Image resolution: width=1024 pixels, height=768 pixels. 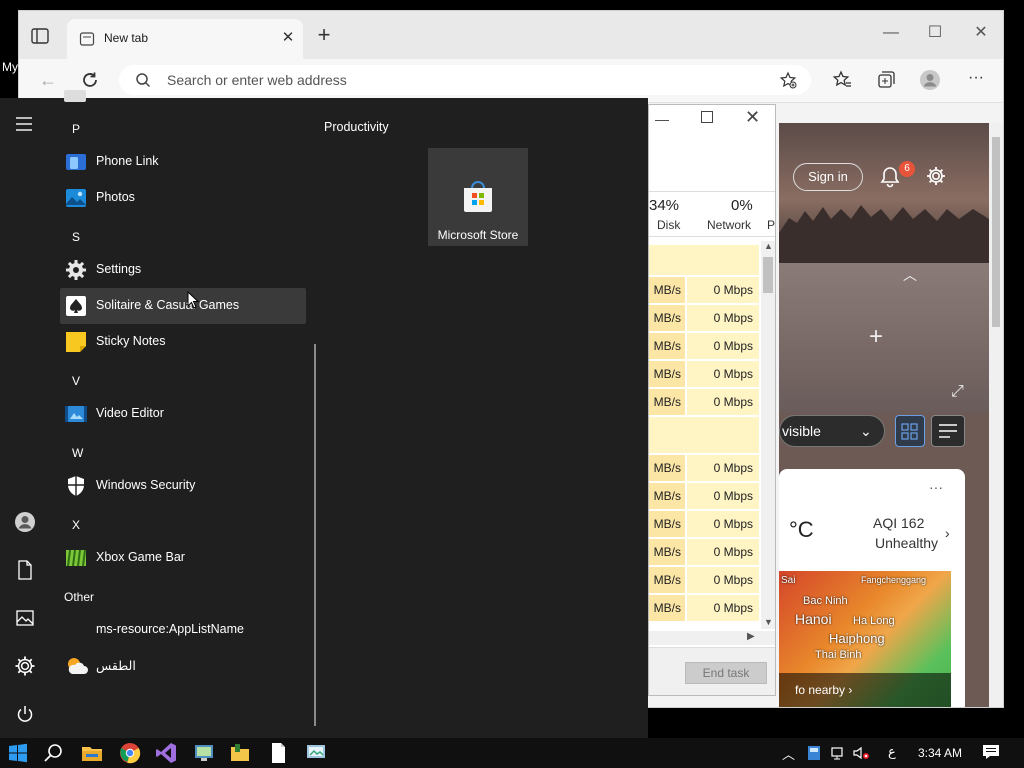 What do you see at coordinates (768, 435) in the screenshot?
I see `tm-vertical-scrollbar: ▲ ▼` at bounding box center [768, 435].